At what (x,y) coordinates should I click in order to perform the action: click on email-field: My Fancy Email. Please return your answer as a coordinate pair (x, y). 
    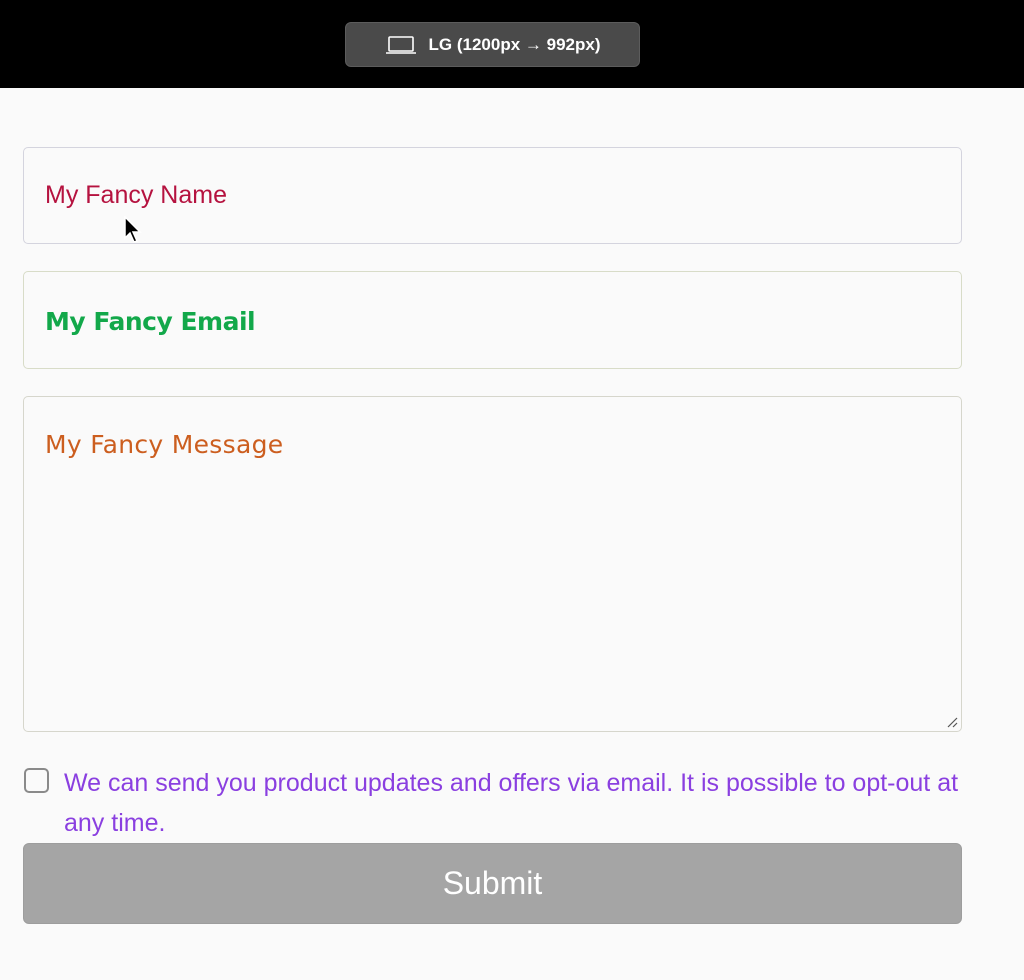
    Looking at the image, I should click on (492, 320).